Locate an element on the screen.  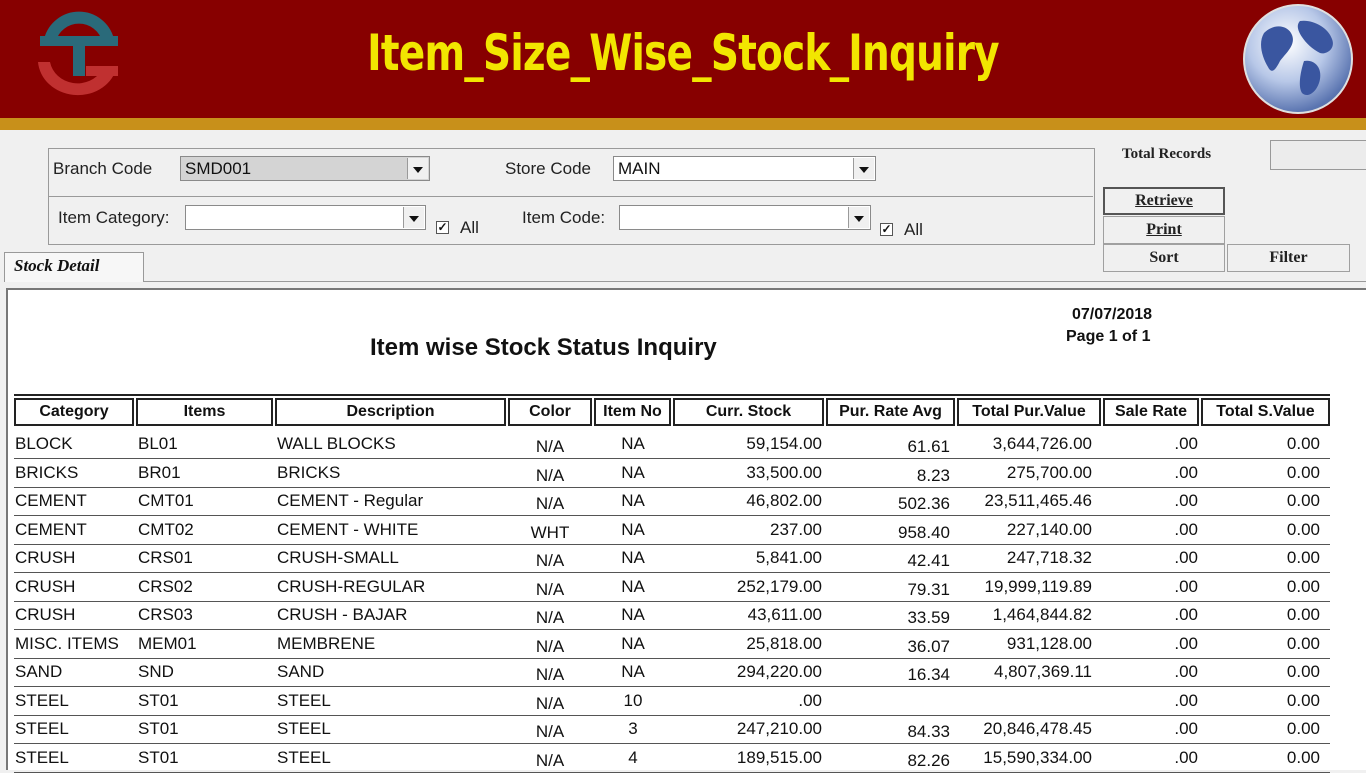
total-records-field is located at coordinates (1318, 155).